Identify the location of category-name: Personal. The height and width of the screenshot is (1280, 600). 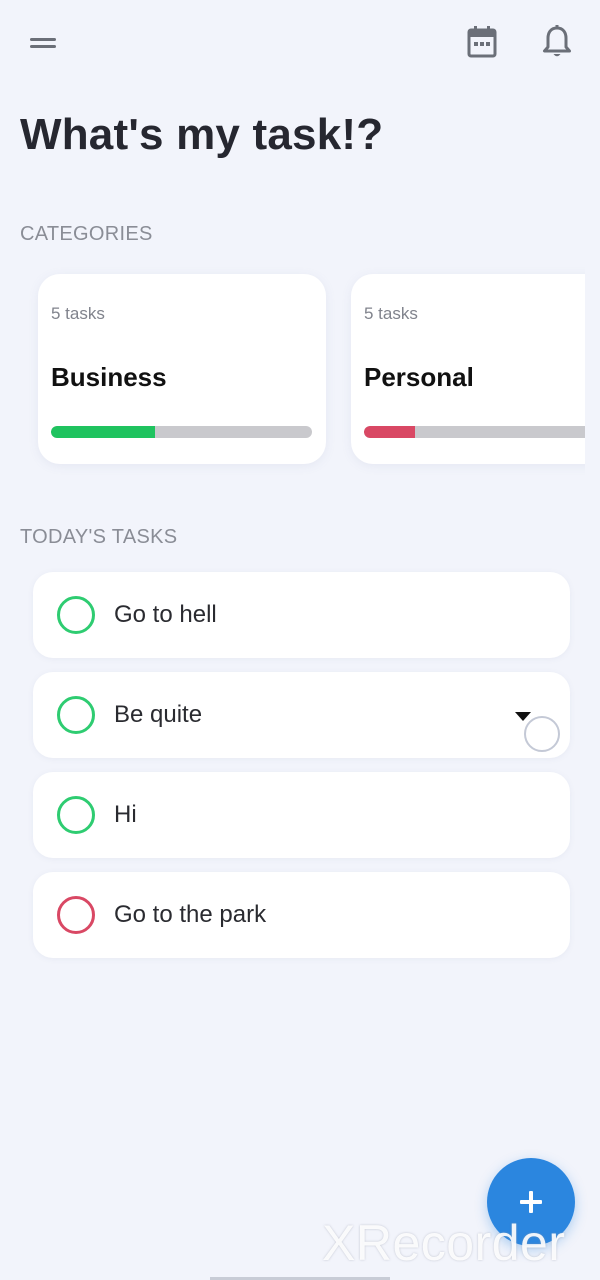
(419, 377).